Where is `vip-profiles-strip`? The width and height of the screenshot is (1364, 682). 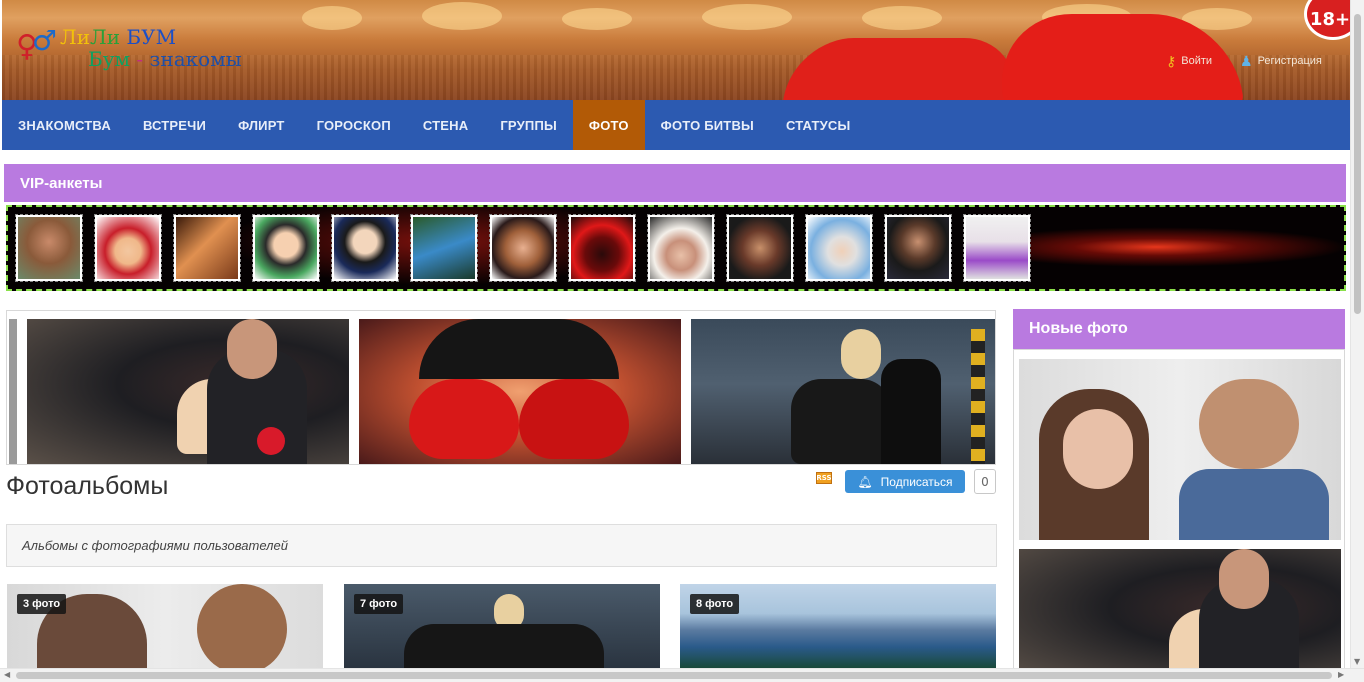
vip-profiles-strip is located at coordinates (676, 248).